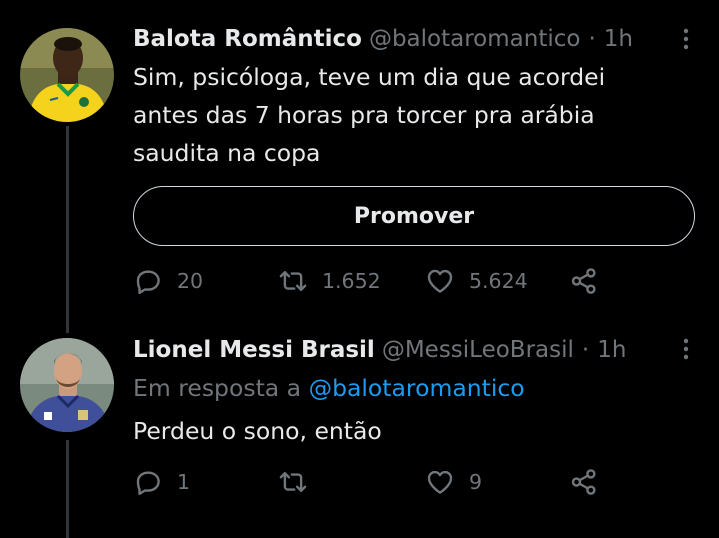 The width and height of the screenshot is (719, 538). I want to click on display-name: Lionel Messi Brasil, so click(254, 350).